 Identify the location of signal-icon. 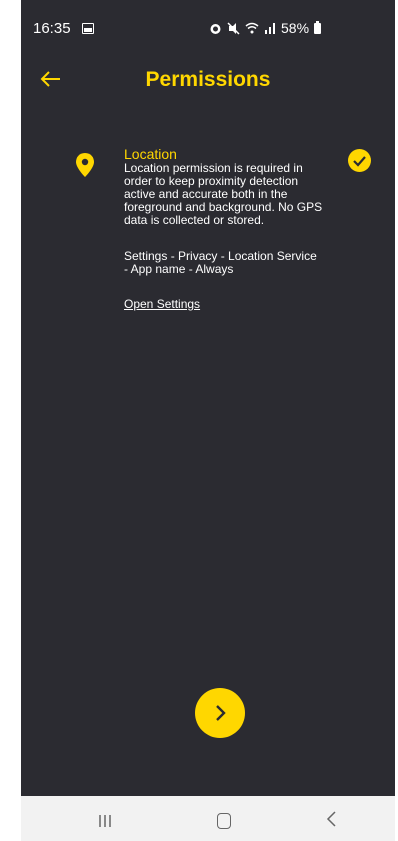
(270, 28).